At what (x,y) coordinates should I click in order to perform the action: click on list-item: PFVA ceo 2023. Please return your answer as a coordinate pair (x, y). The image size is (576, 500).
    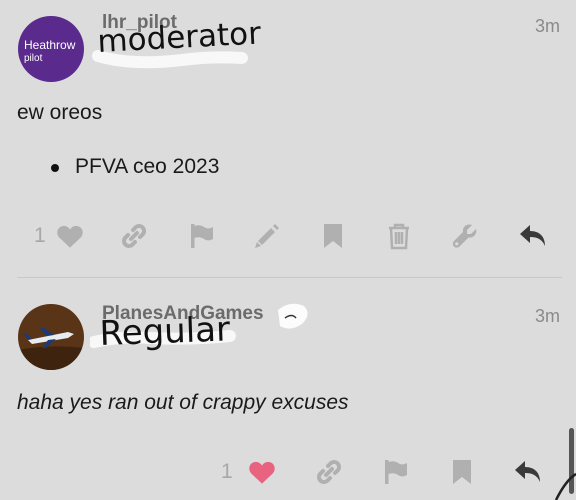
    Looking at the image, I should click on (133, 167).